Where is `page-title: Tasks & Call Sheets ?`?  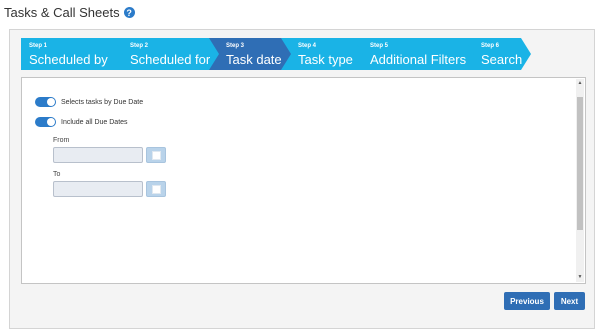
page-title: Tasks & Call Sheets ? is located at coordinates (69, 12).